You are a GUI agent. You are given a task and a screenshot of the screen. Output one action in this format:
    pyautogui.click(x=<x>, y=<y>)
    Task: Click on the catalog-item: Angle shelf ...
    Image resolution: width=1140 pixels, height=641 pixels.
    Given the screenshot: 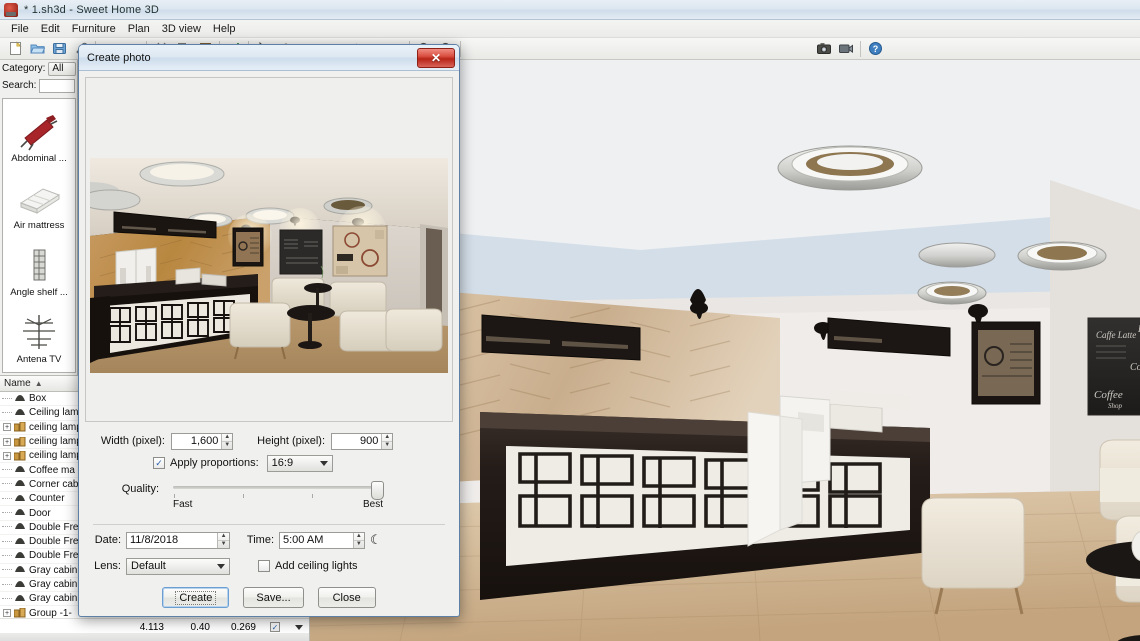 What is the action you would take?
    pyautogui.click(x=39, y=266)
    